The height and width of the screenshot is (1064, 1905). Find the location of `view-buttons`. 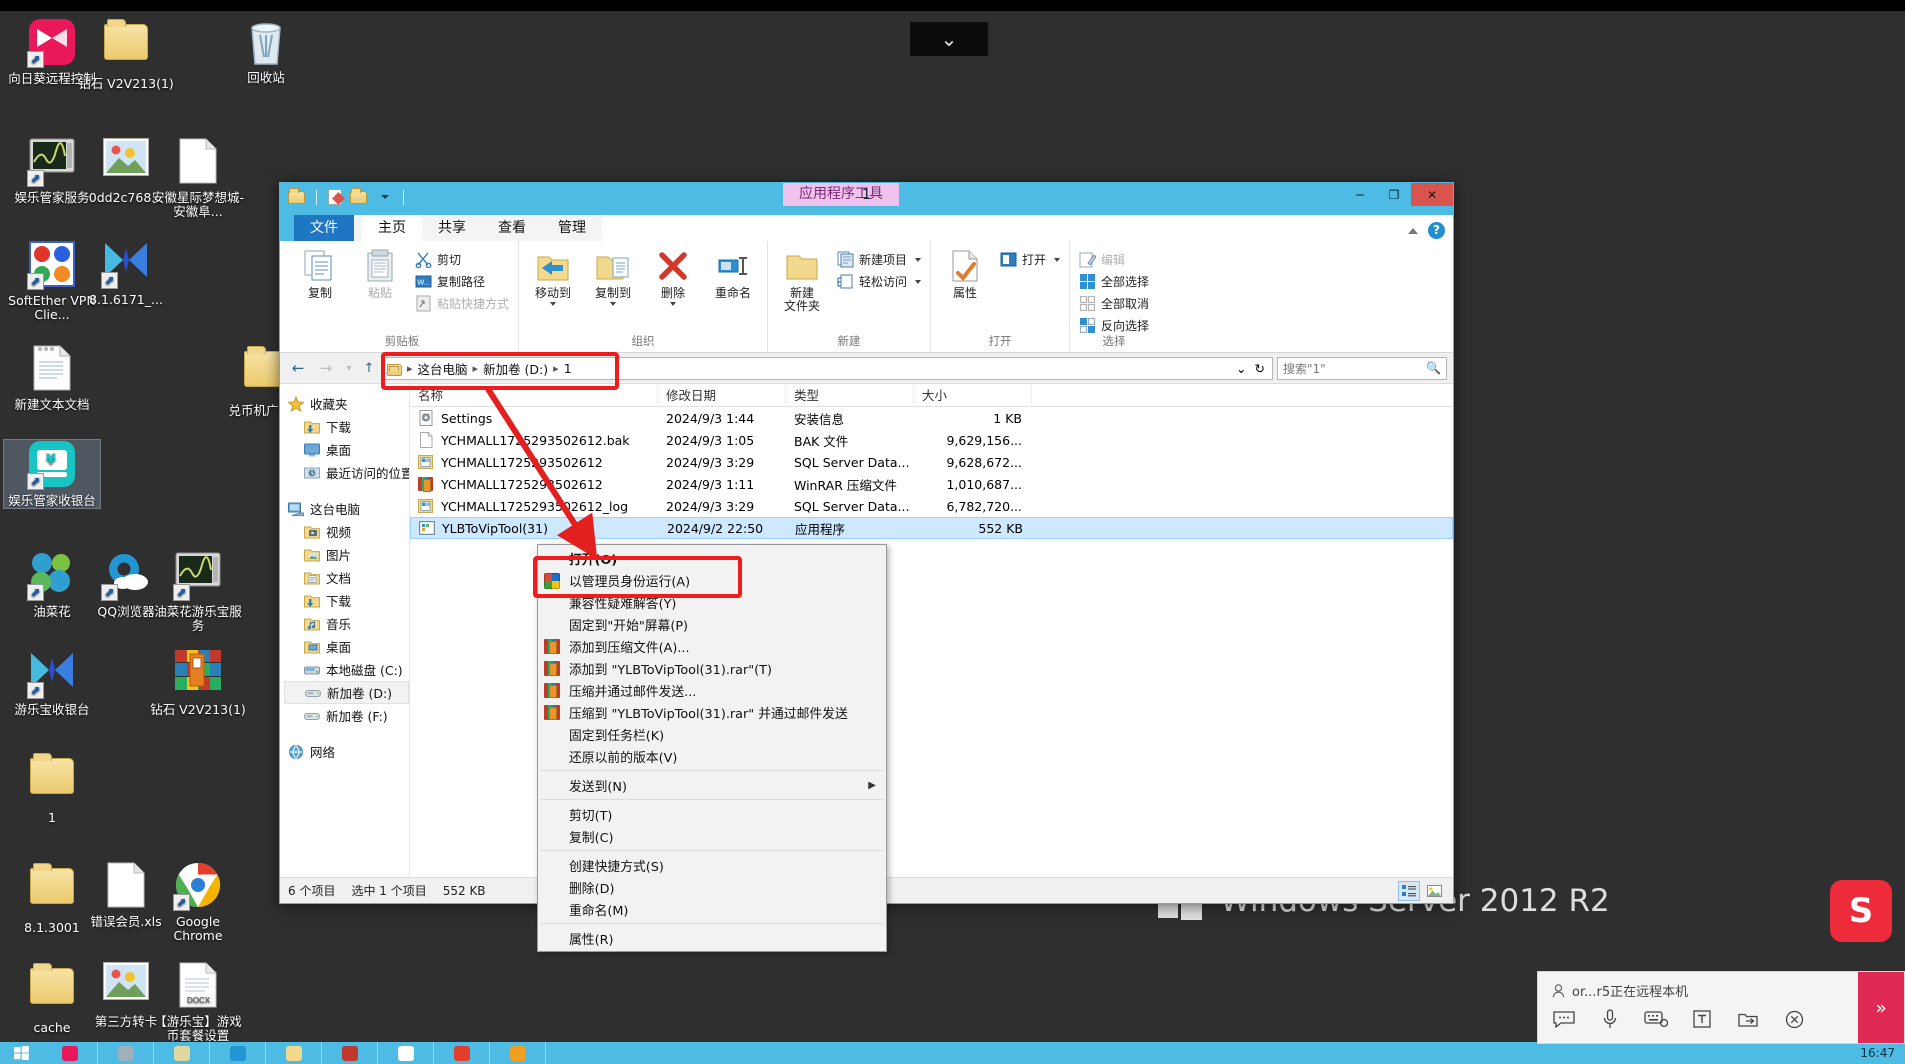

view-buttons is located at coordinates (1421, 890).